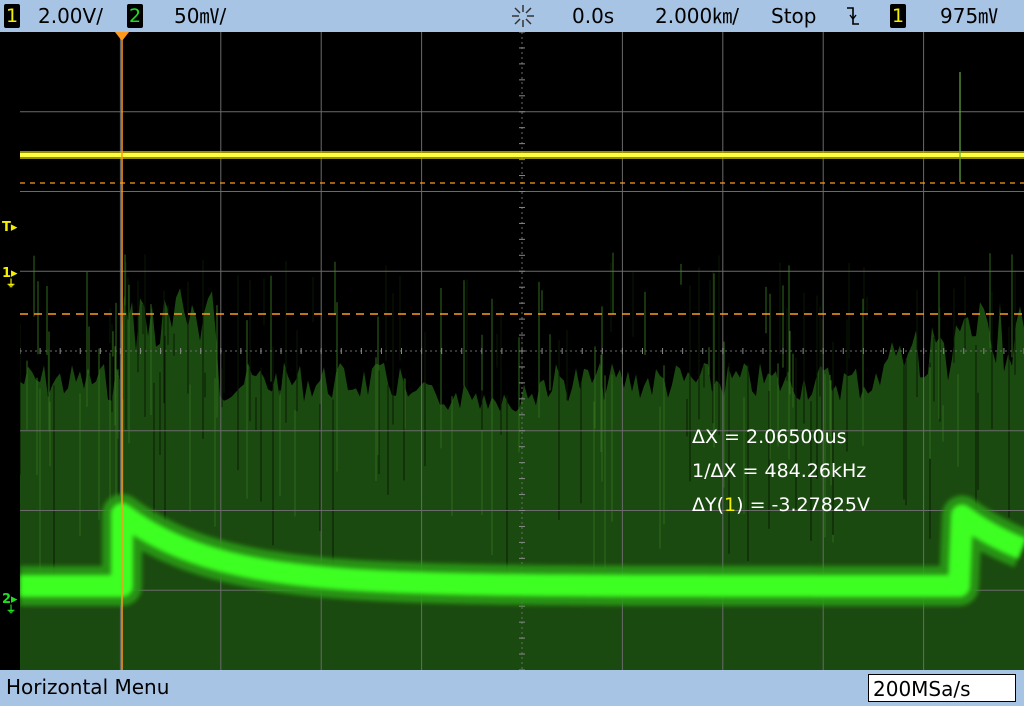 Image resolution: width=1024 pixels, height=706 pixels. What do you see at coordinates (593, 16) in the screenshot?
I see `time-offset: 0.0s` at bounding box center [593, 16].